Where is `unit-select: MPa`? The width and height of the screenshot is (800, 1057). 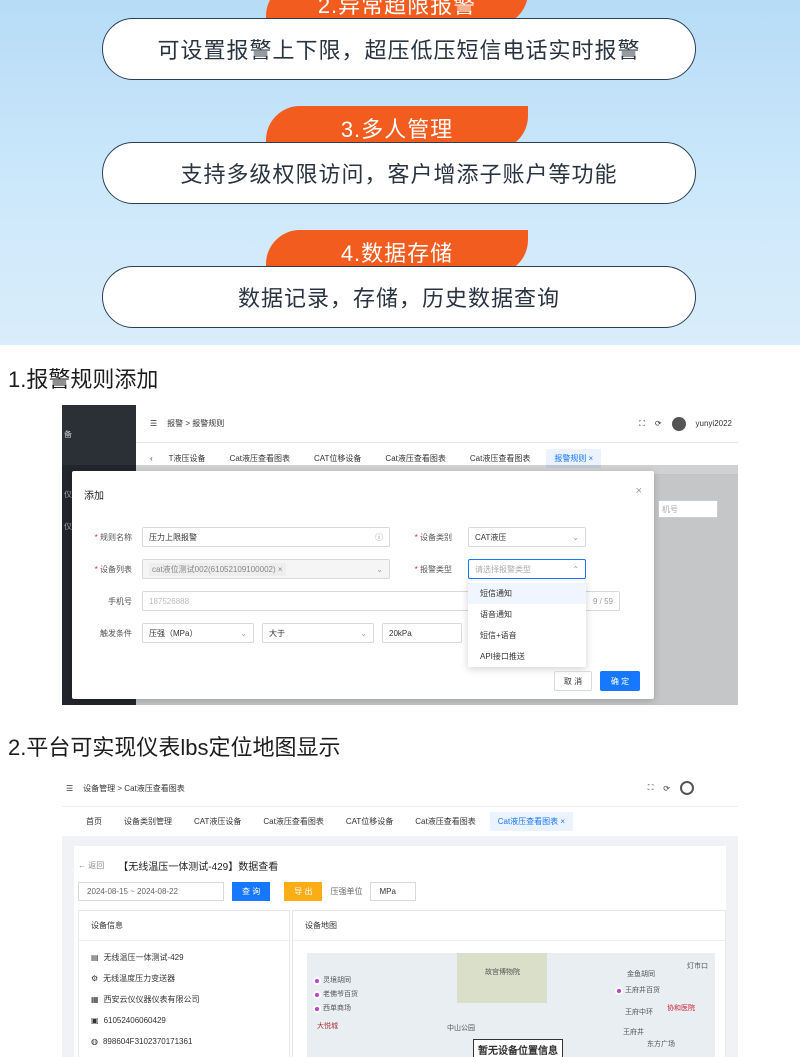
unit-select: MPa is located at coordinates (393, 891).